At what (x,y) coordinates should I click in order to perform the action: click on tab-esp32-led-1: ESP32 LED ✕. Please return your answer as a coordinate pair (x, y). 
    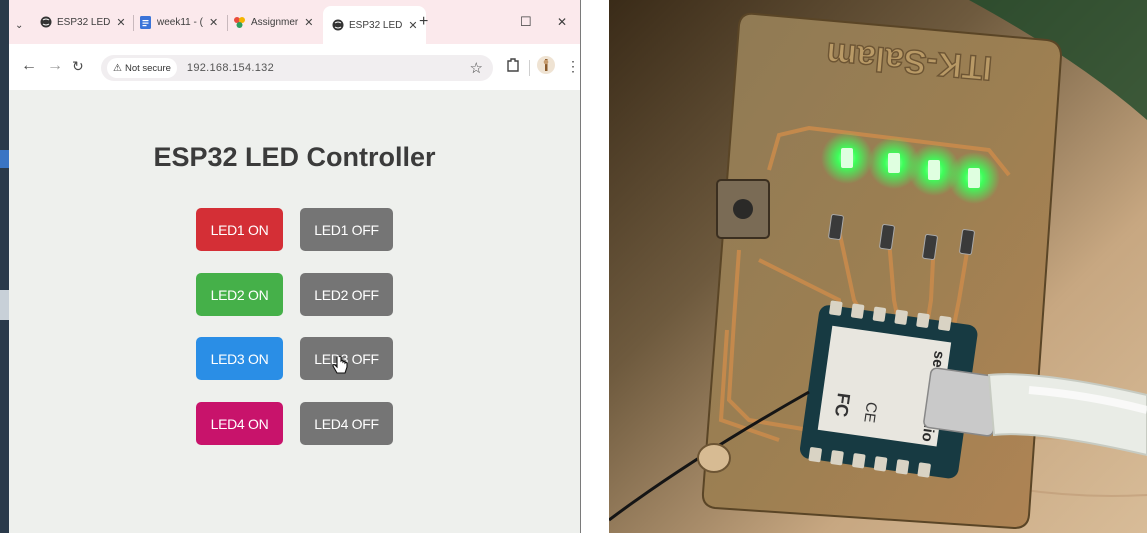
    Looking at the image, I should click on (82, 22).